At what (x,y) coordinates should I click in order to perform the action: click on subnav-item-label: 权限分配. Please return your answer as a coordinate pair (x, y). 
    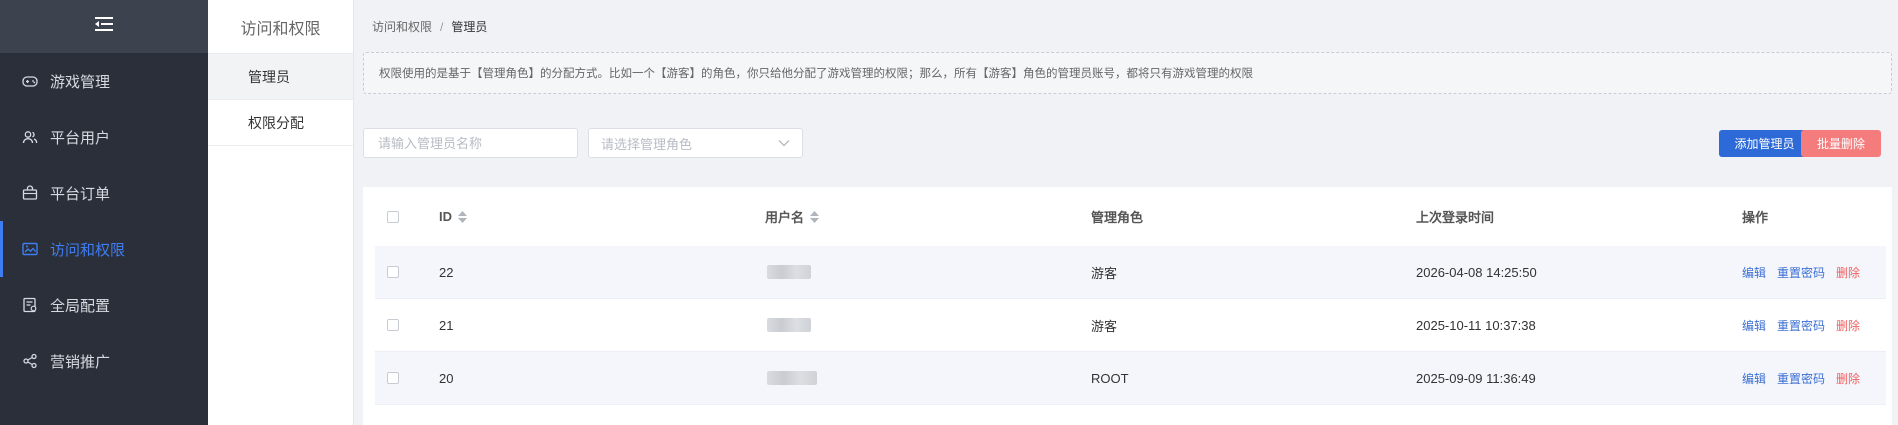
    Looking at the image, I should click on (276, 122).